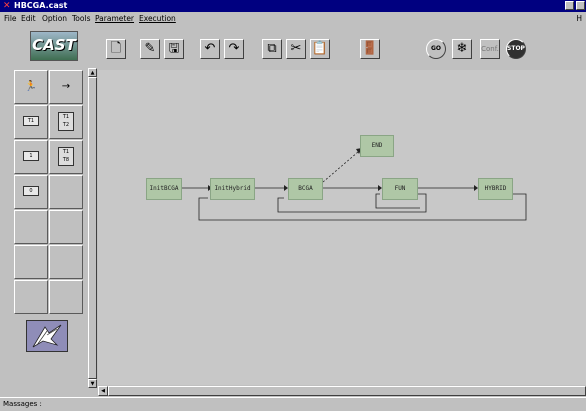  Describe the element at coordinates (580, 5) in the screenshot. I see `maximize-button` at that location.